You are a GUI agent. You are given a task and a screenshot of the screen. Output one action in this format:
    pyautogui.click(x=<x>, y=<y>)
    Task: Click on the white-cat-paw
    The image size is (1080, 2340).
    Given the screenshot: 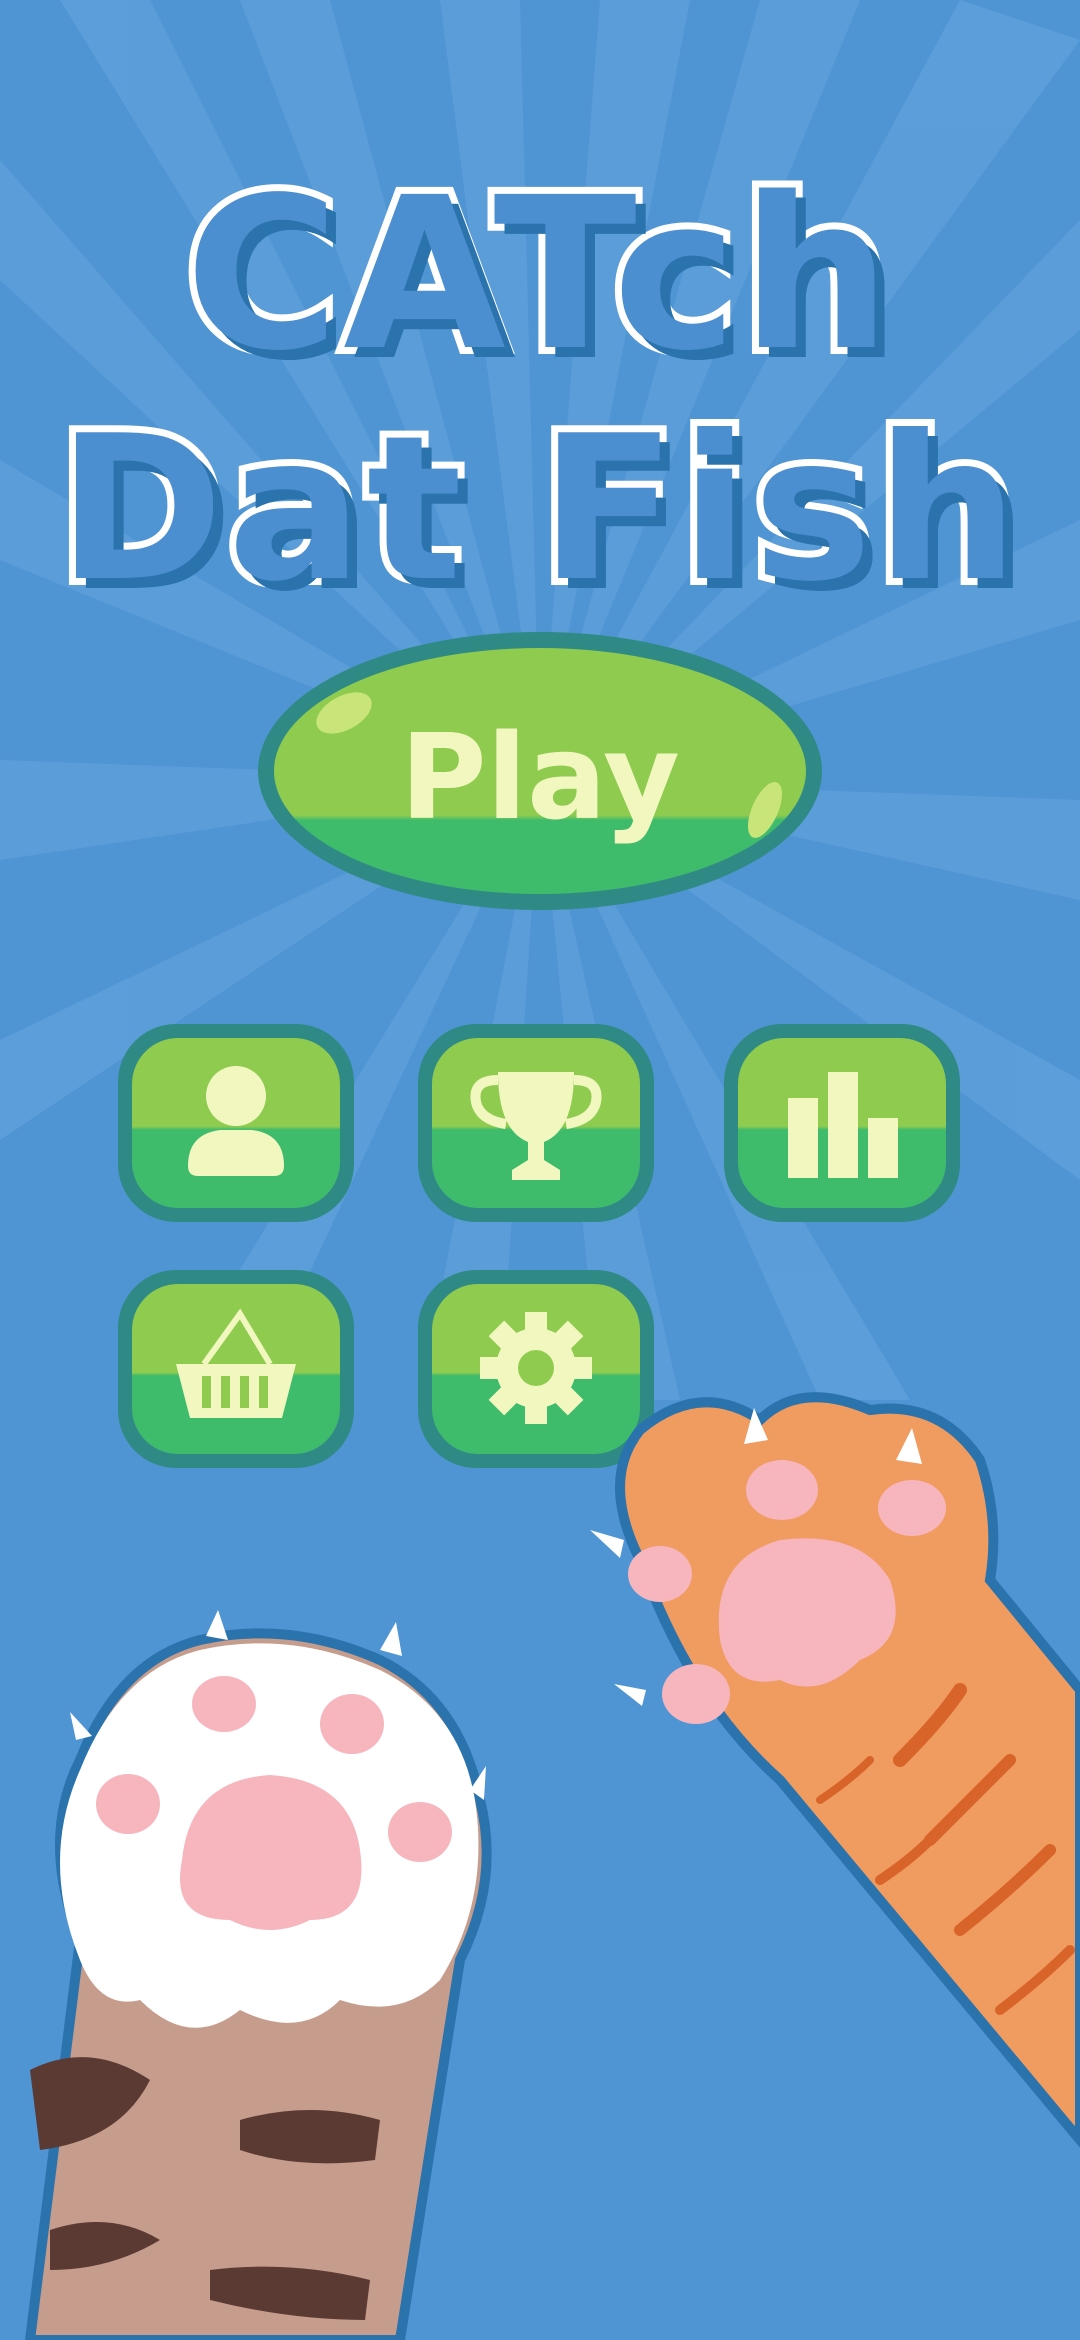 What is the action you would take?
    pyautogui.click(x=258, y=1975)
    